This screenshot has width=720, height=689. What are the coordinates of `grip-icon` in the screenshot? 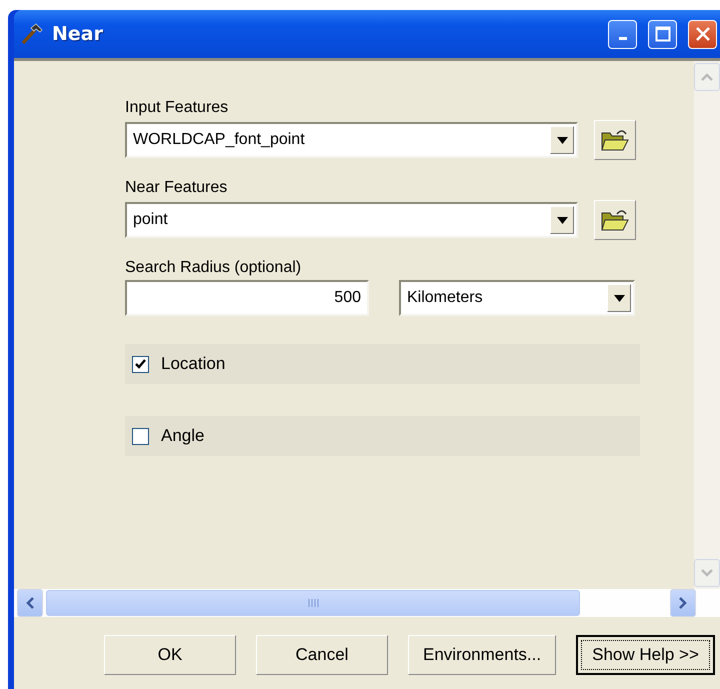 It's located at (313, 603).